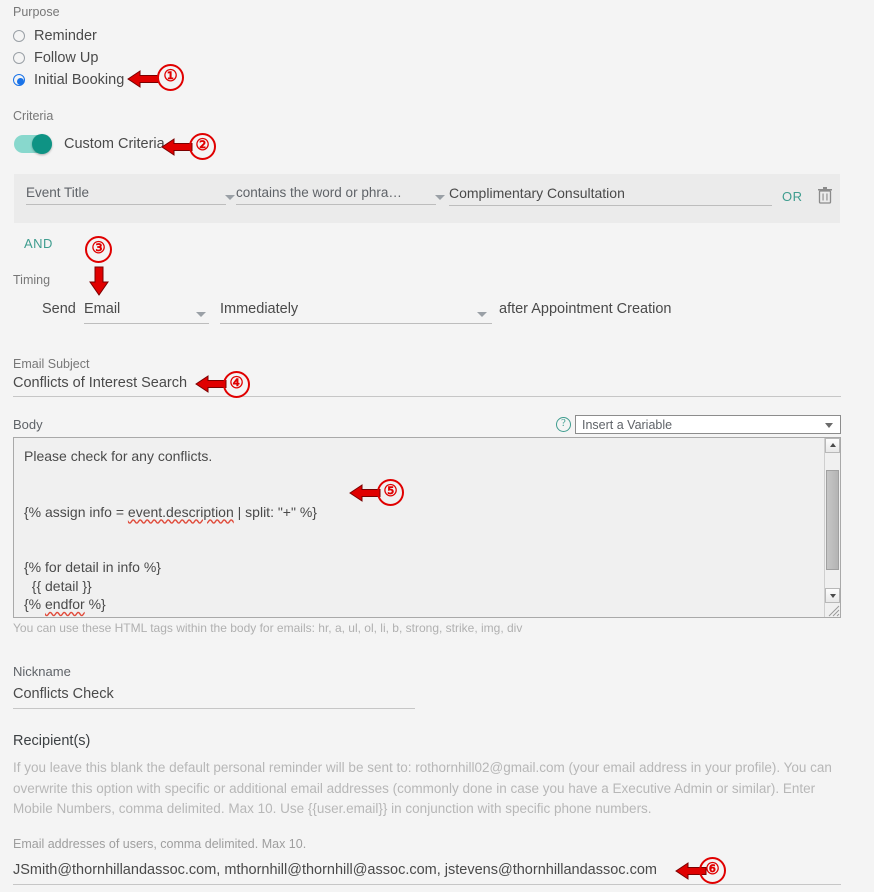 The image size is (874, 892). Describe the element at coordinates (214, 697) in the screenshot. I see `nickname-input: Conflicts Check` at that location.